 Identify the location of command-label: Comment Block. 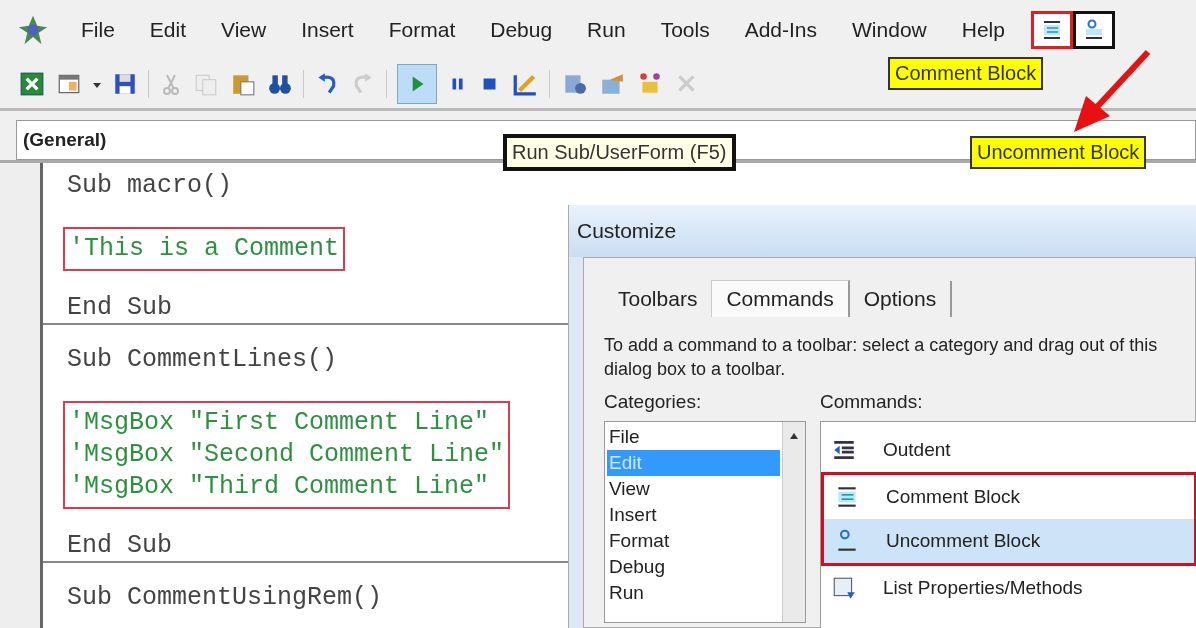
(953, 497).